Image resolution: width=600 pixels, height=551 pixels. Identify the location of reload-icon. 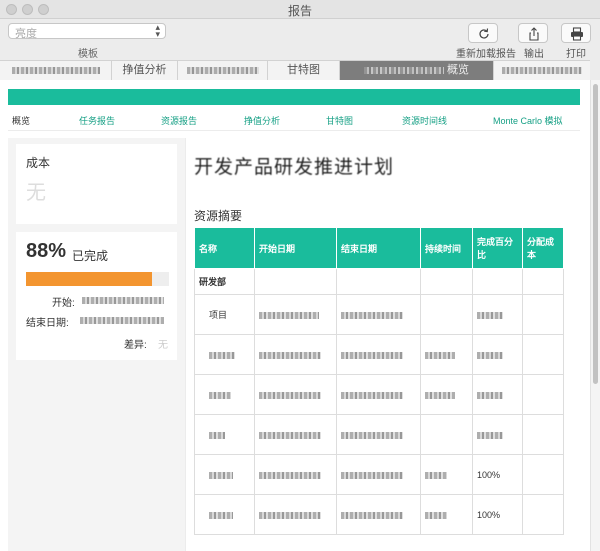
(484, 33).